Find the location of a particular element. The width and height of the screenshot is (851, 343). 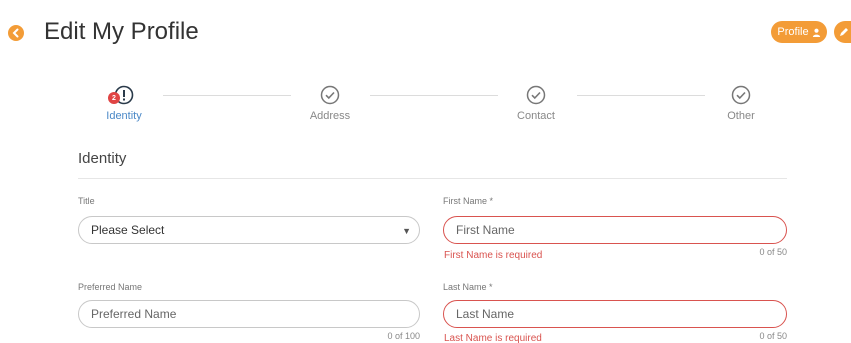

last-name-label: Last Name * is located at coordinates (468, 287).